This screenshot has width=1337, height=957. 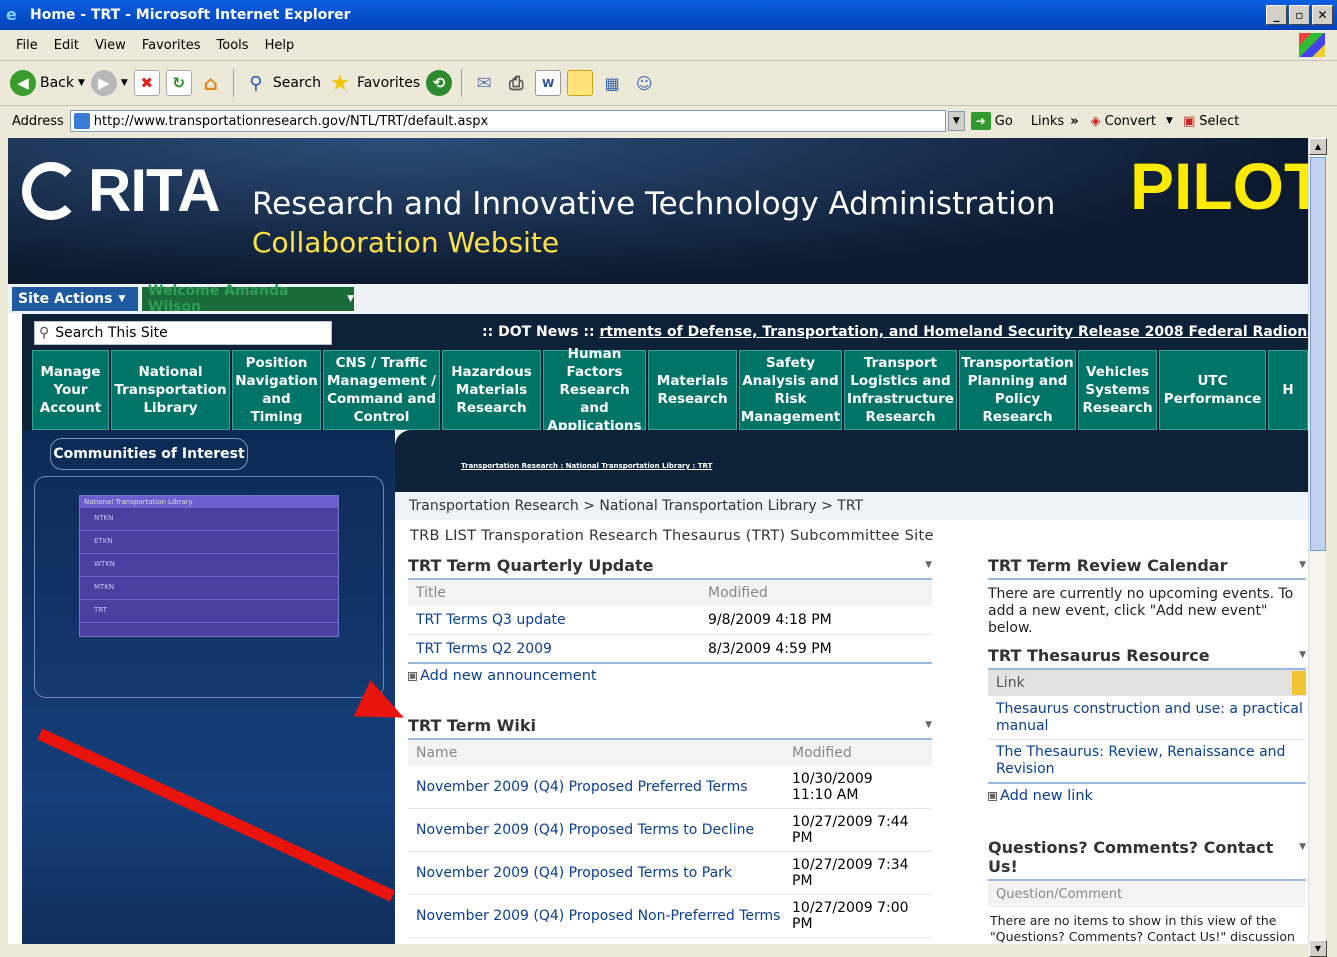 What do you see at coordinates (1219, 121) in the screenshot?
I see `select-label: Select` at bounding box center [1219, 121].